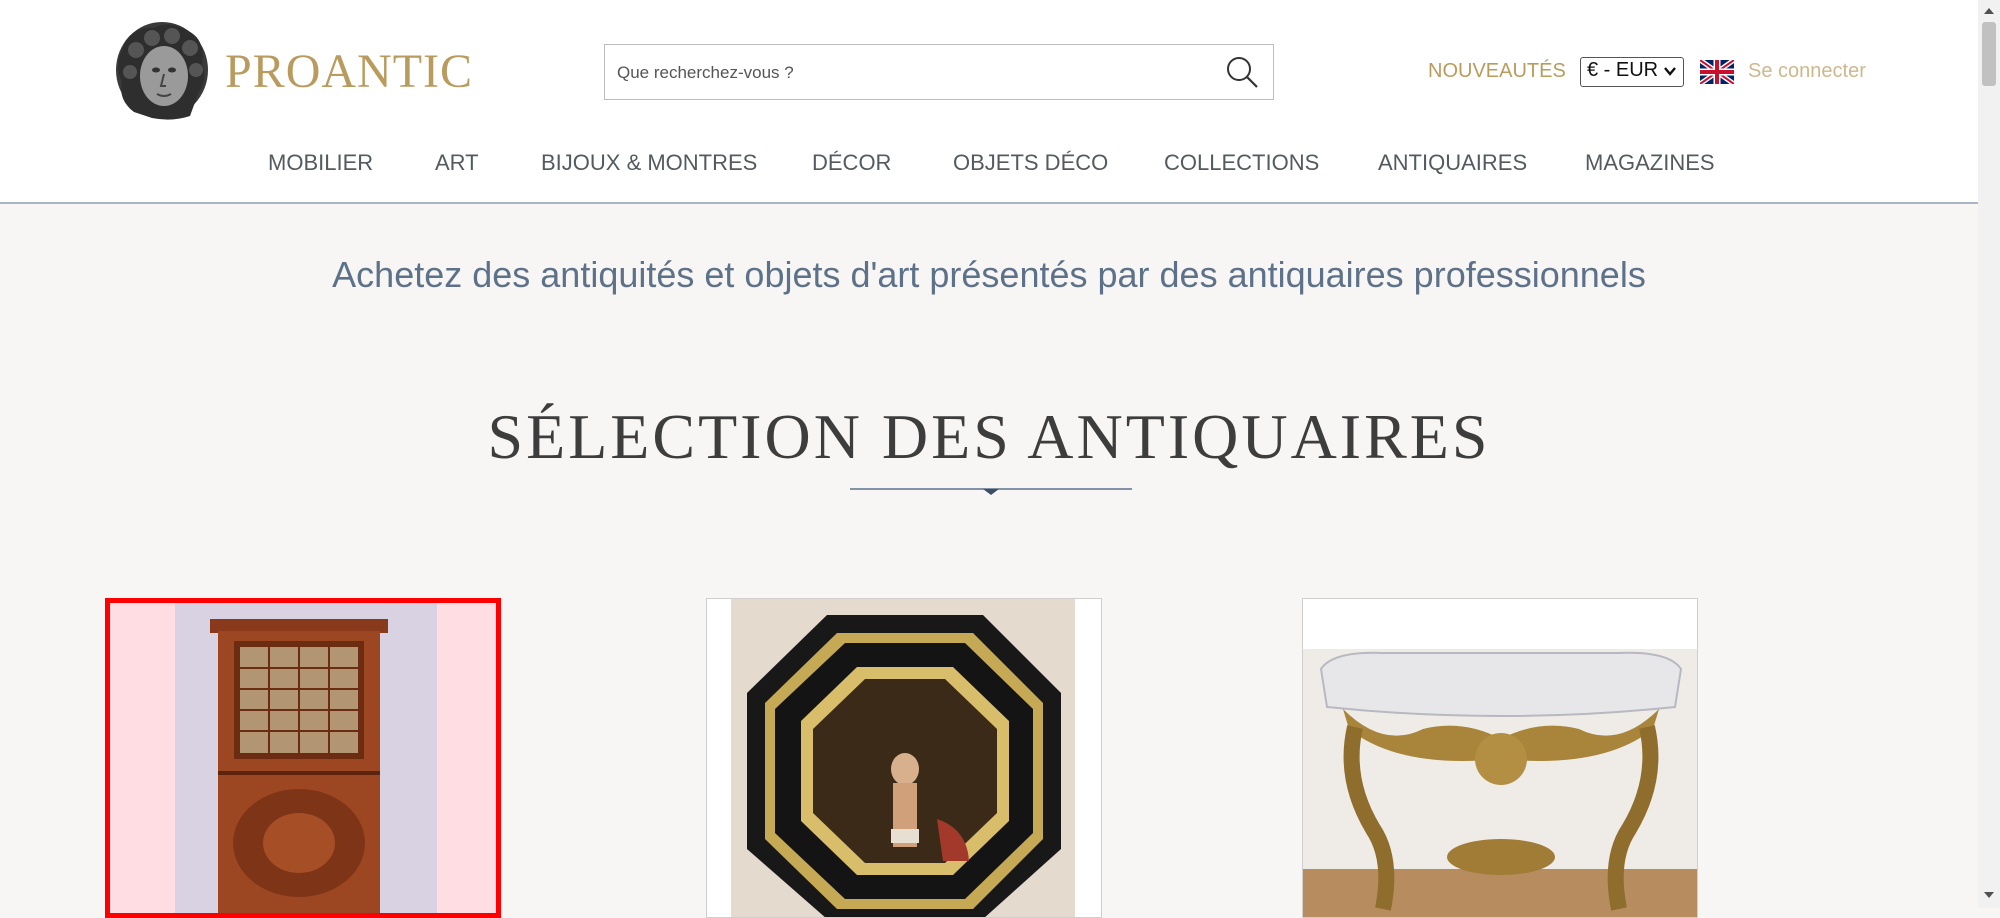 This screenshot has width=2000, height=918. What do you see at coordinates (1242, 72) in the screenshot?
I see `search-icon` at bounding box center [1242, 72].